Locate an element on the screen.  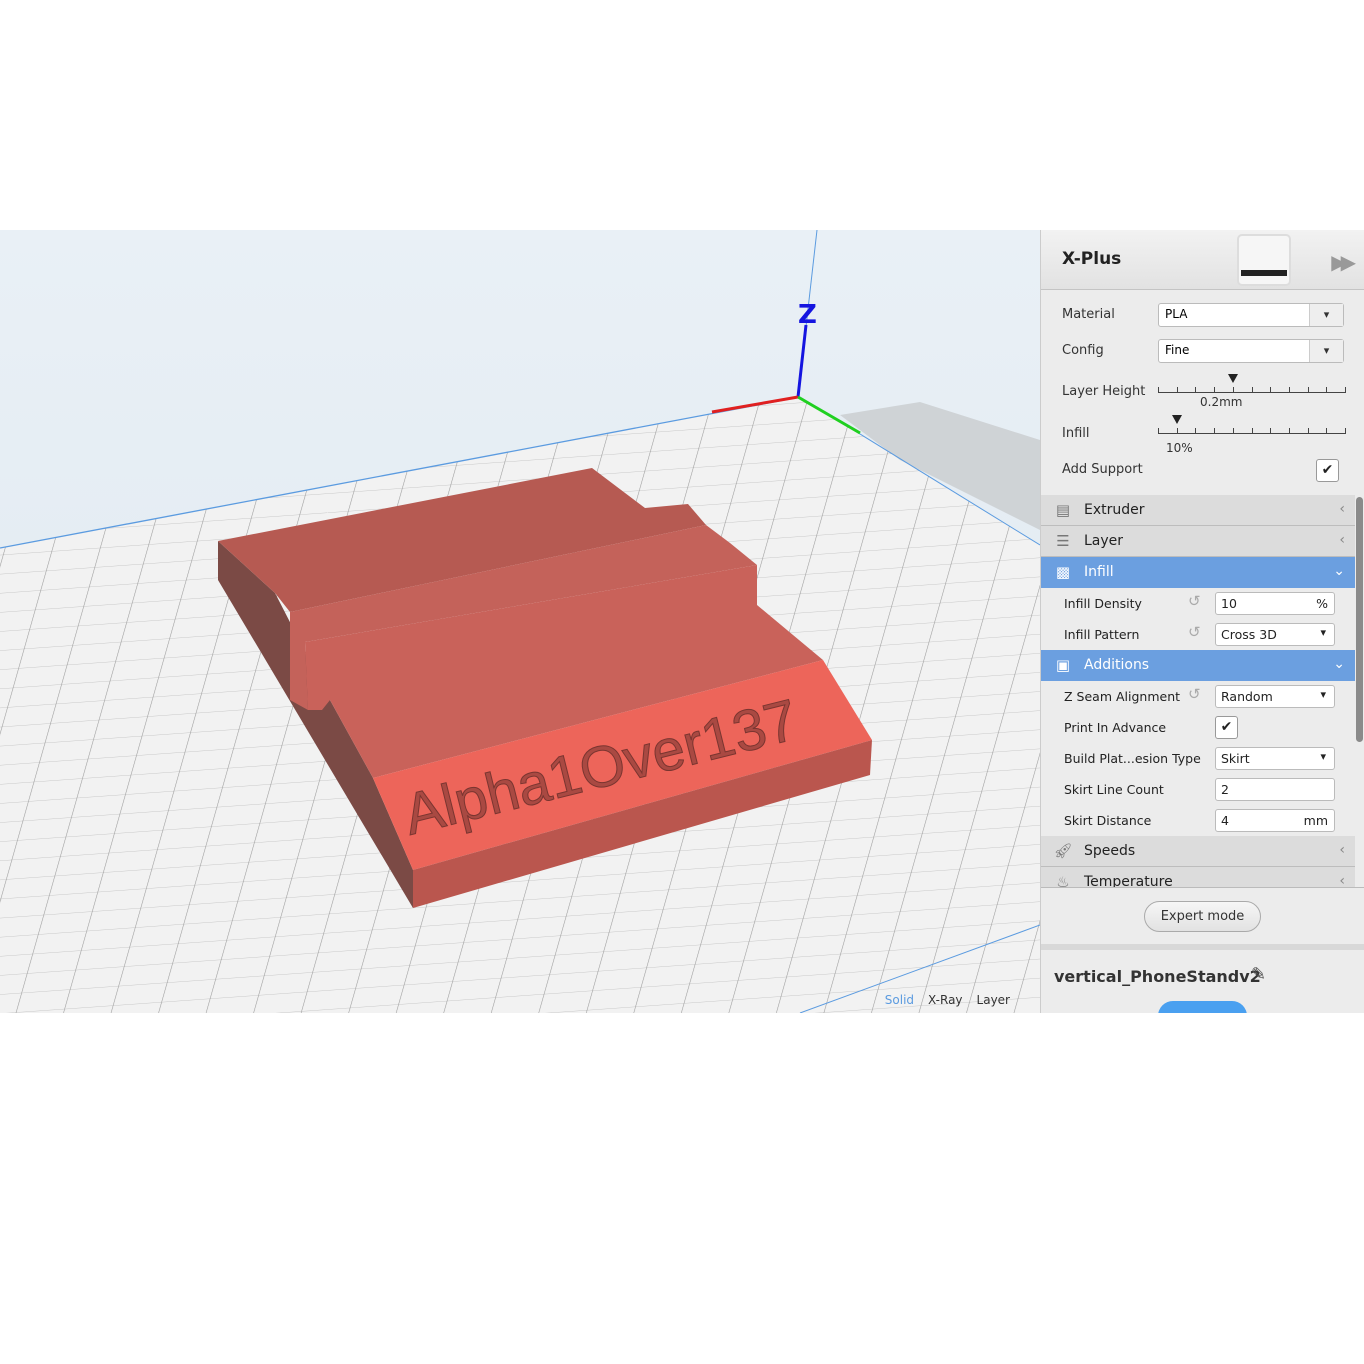
section-extruder: ▤ Extruder ‹ is located at coordinates (1198, 510).